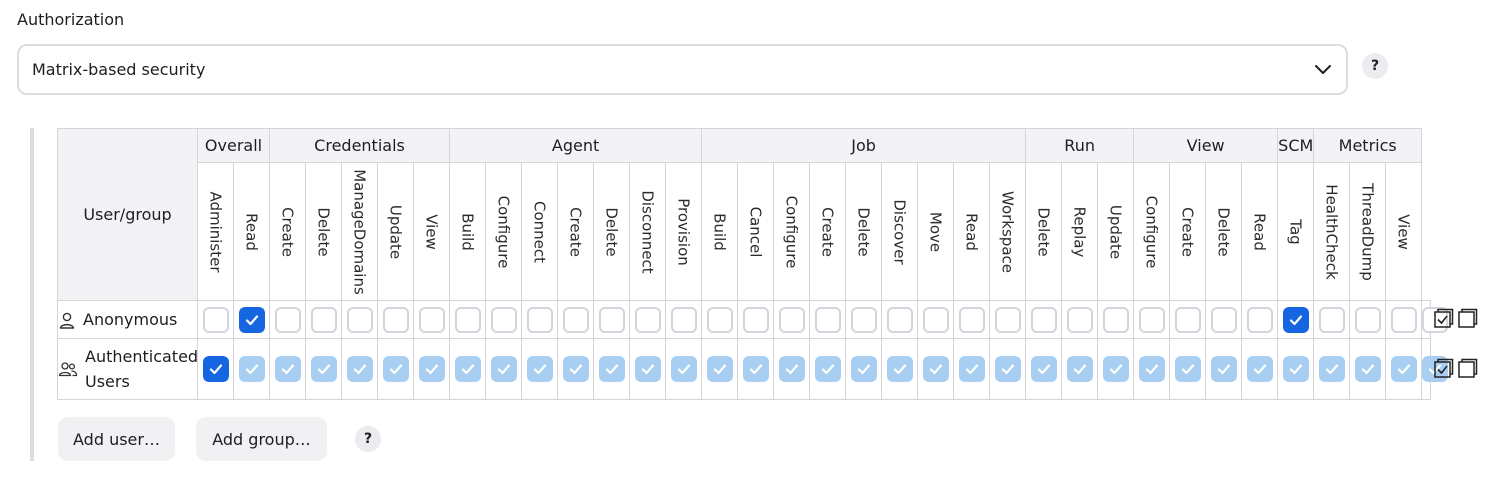 This screenshot has height=481, width=1500. Describe the element at coordinates (864, 231) in the screenshot. I see `permission-header-job-delete: Delete` at that location.